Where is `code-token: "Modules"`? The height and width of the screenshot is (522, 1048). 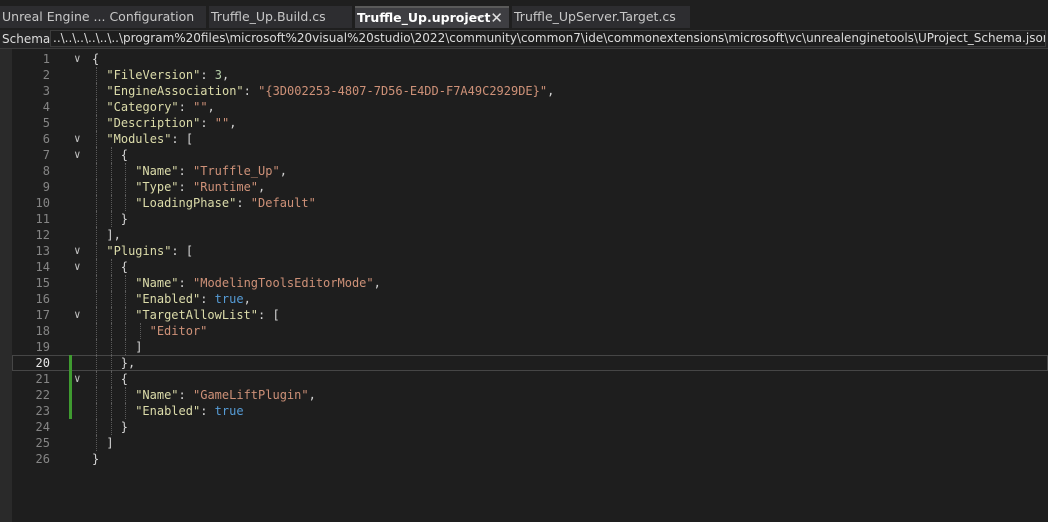 code-token: "Modules" is located at coordinates (139, 139).